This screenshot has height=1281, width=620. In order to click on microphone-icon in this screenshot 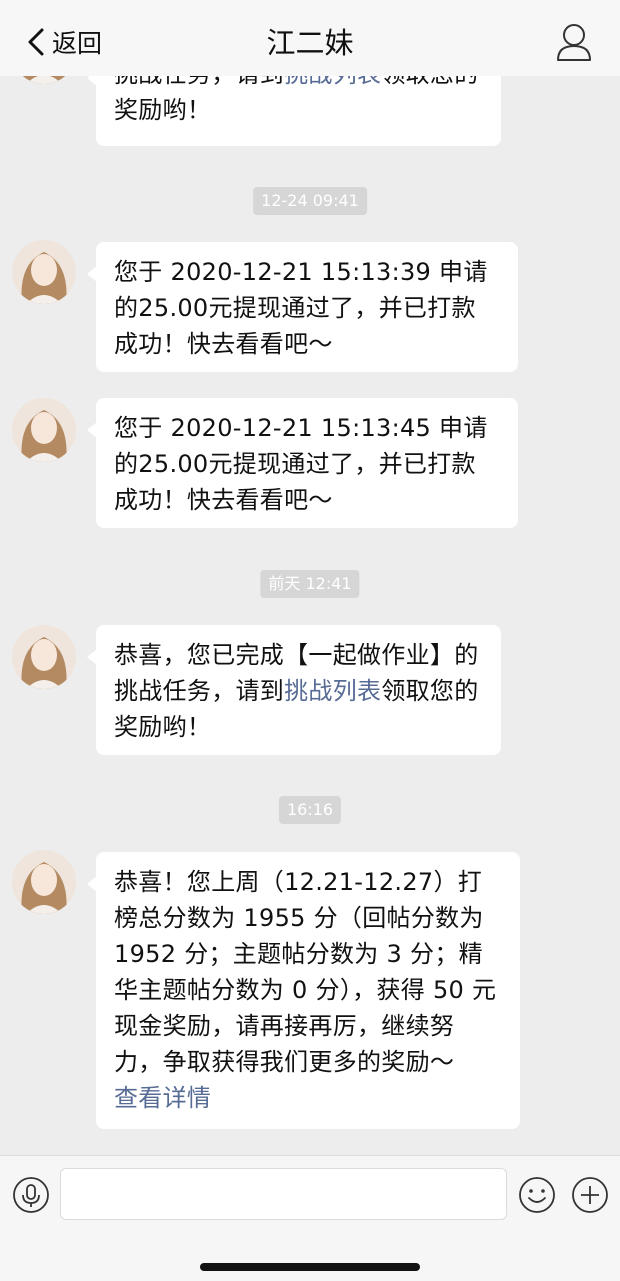, I will do `click(31, 1195)`.